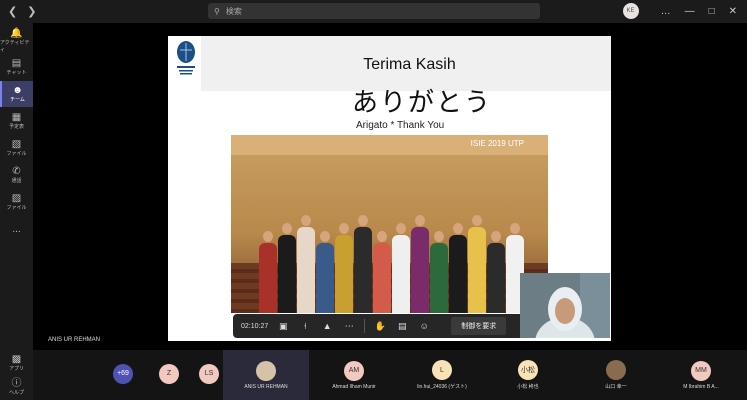  I want to click on participant-tile: Z, so click(169, 375).